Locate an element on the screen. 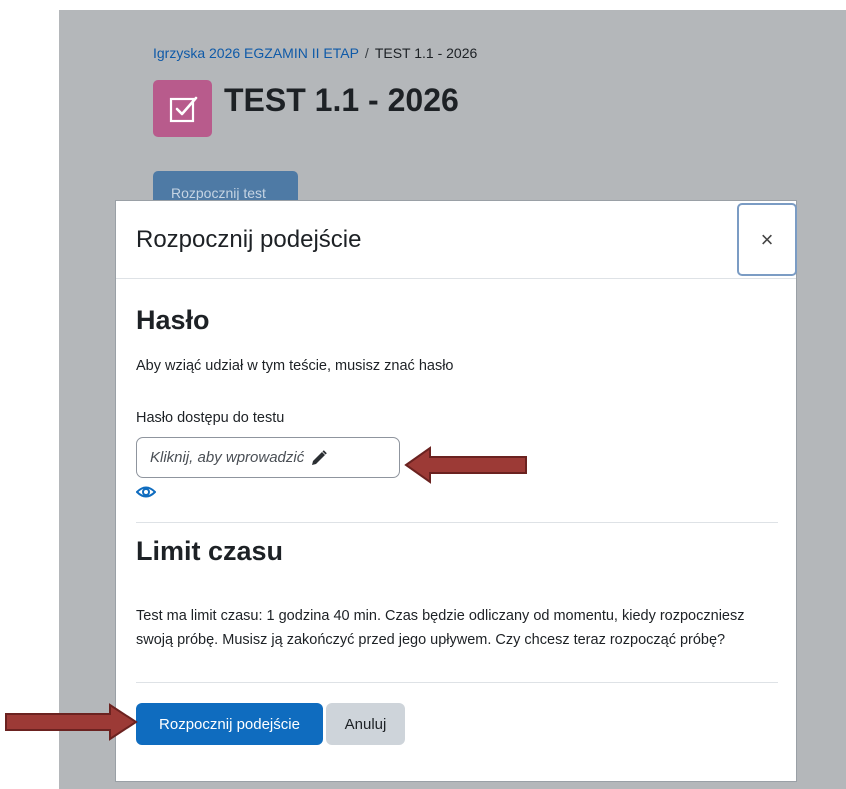  breadcrumb-current: TEST 1.1 - 2026 is located at coordinates (426, 53).